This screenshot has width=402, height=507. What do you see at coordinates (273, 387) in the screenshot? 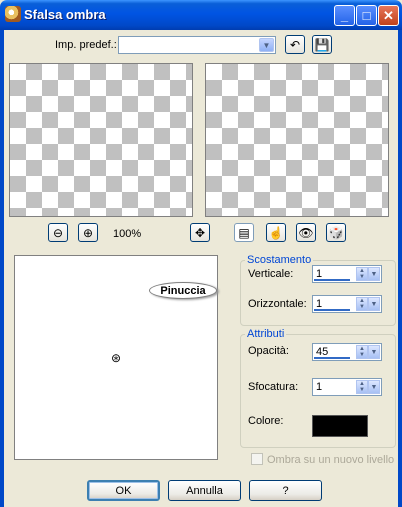
I see `blur-label: Sfocatura:` at bounding box center [273, 387].